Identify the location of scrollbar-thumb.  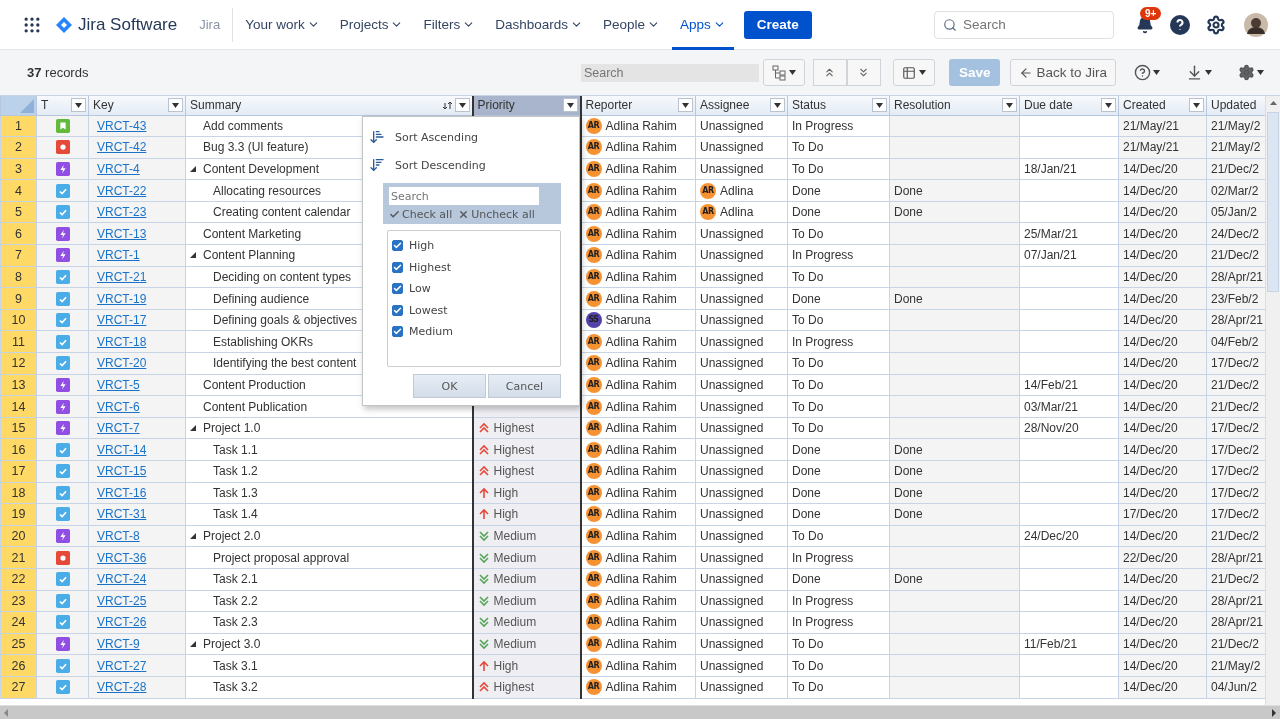
(1273, 202).